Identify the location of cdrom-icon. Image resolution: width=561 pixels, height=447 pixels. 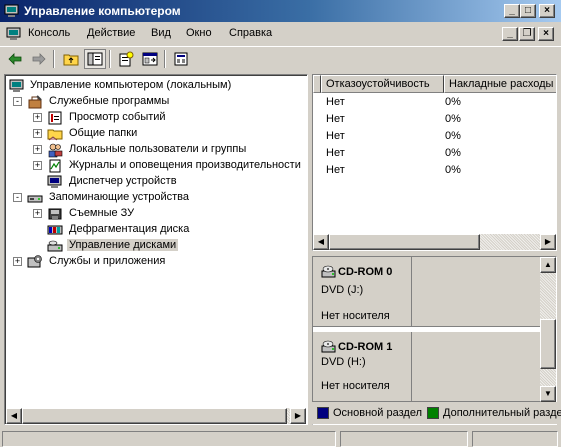
(328, 271).